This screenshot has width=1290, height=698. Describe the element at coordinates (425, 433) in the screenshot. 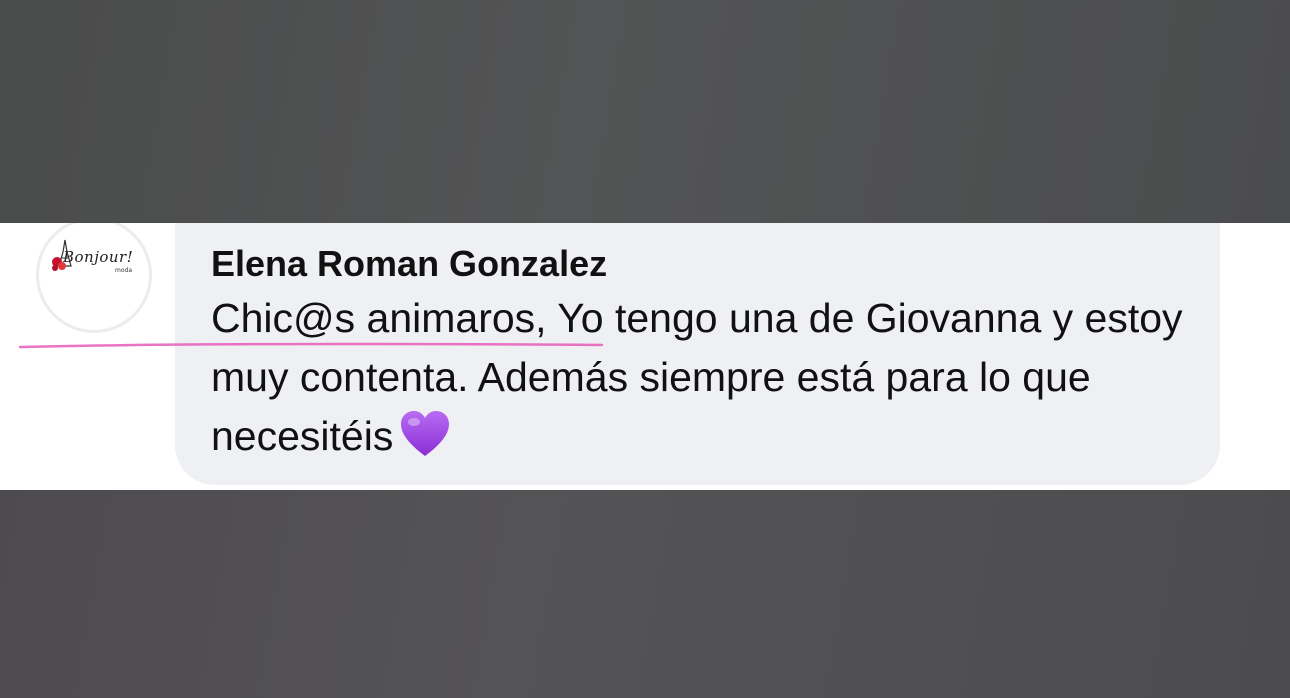

I see `purple-heart-icon` at that location.